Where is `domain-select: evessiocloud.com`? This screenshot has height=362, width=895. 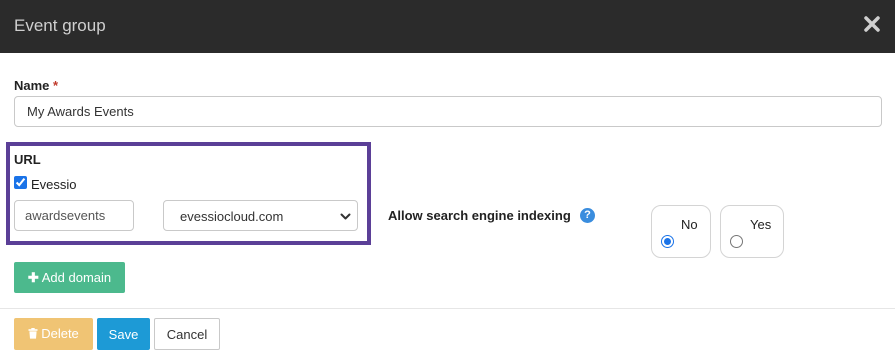 domain-select: evessiocloud.com is located at coordinates (260, 215).